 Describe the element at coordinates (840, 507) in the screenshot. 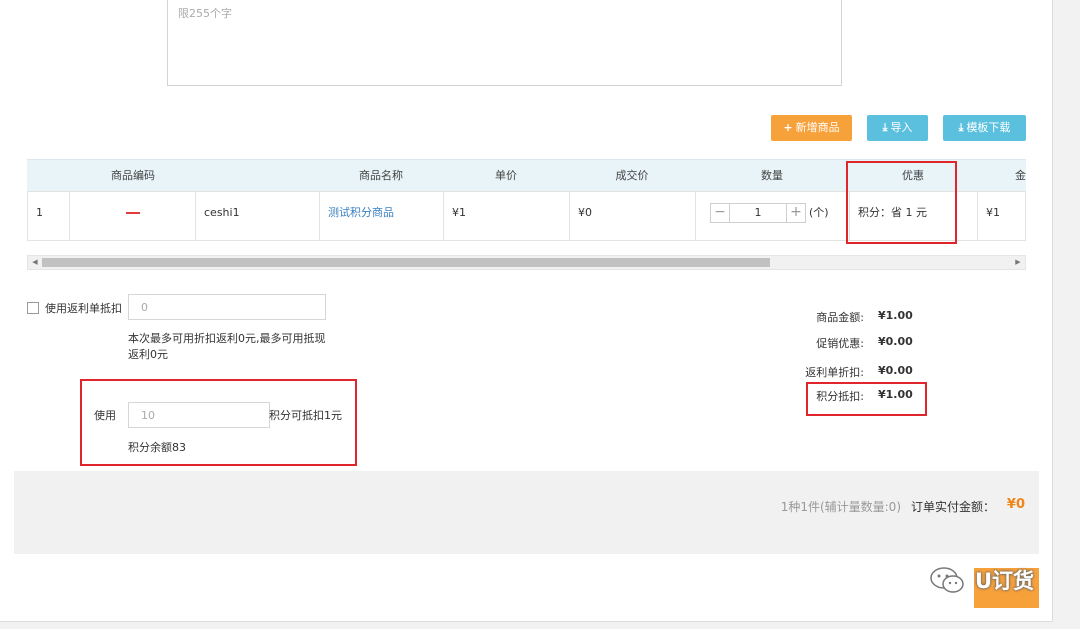

I see `item-count: 1种1件(辅计量数量:0)` at that location.